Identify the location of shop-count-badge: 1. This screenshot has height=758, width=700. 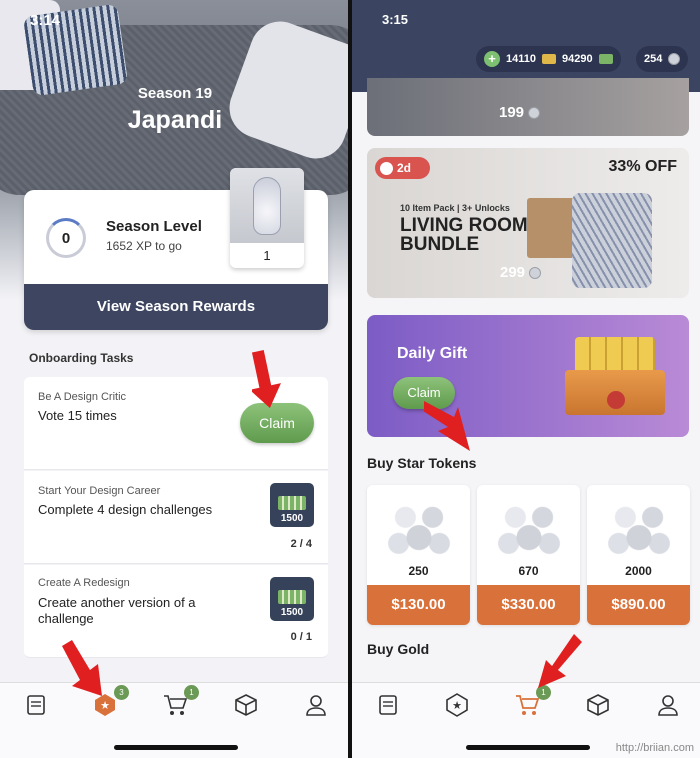
(191, 692).